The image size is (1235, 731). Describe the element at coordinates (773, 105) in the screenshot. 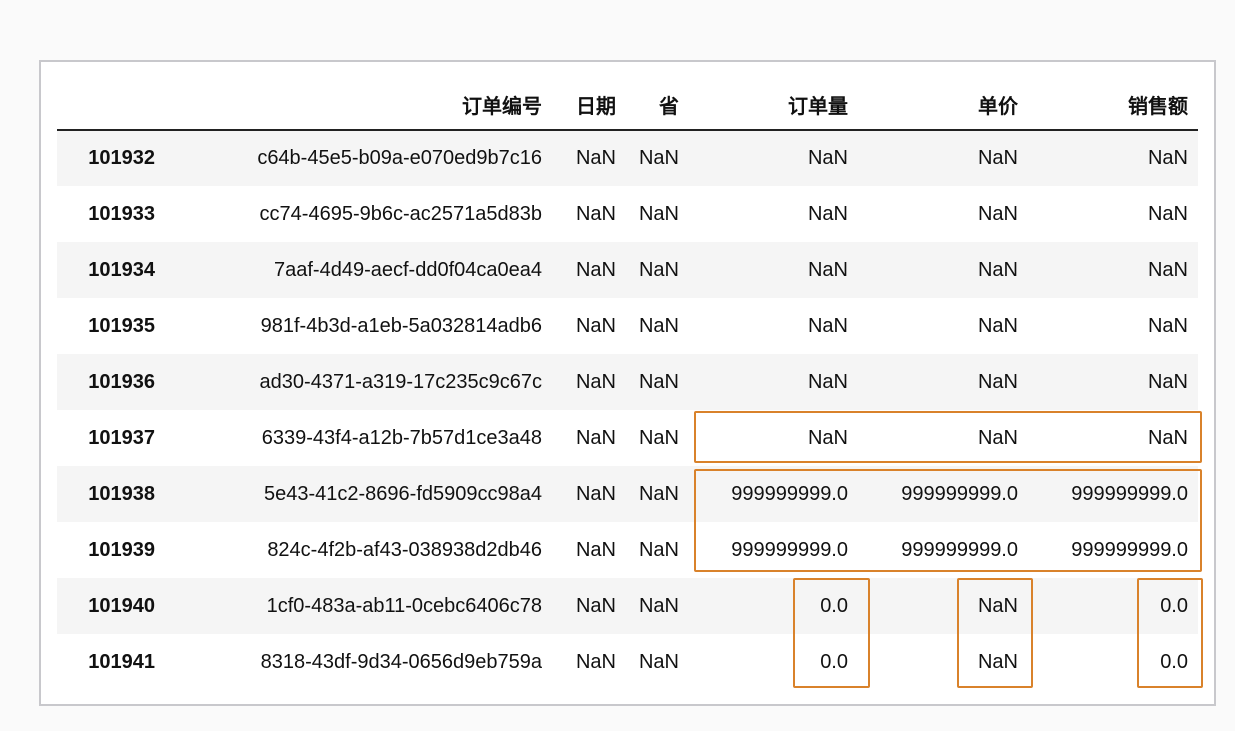

I see `header-quantity: 订单量` at that location.